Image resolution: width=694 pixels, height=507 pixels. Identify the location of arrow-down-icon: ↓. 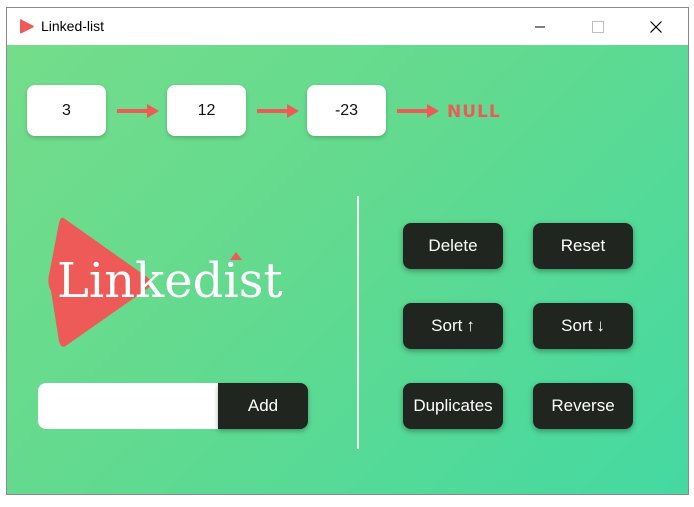
(600, 325).